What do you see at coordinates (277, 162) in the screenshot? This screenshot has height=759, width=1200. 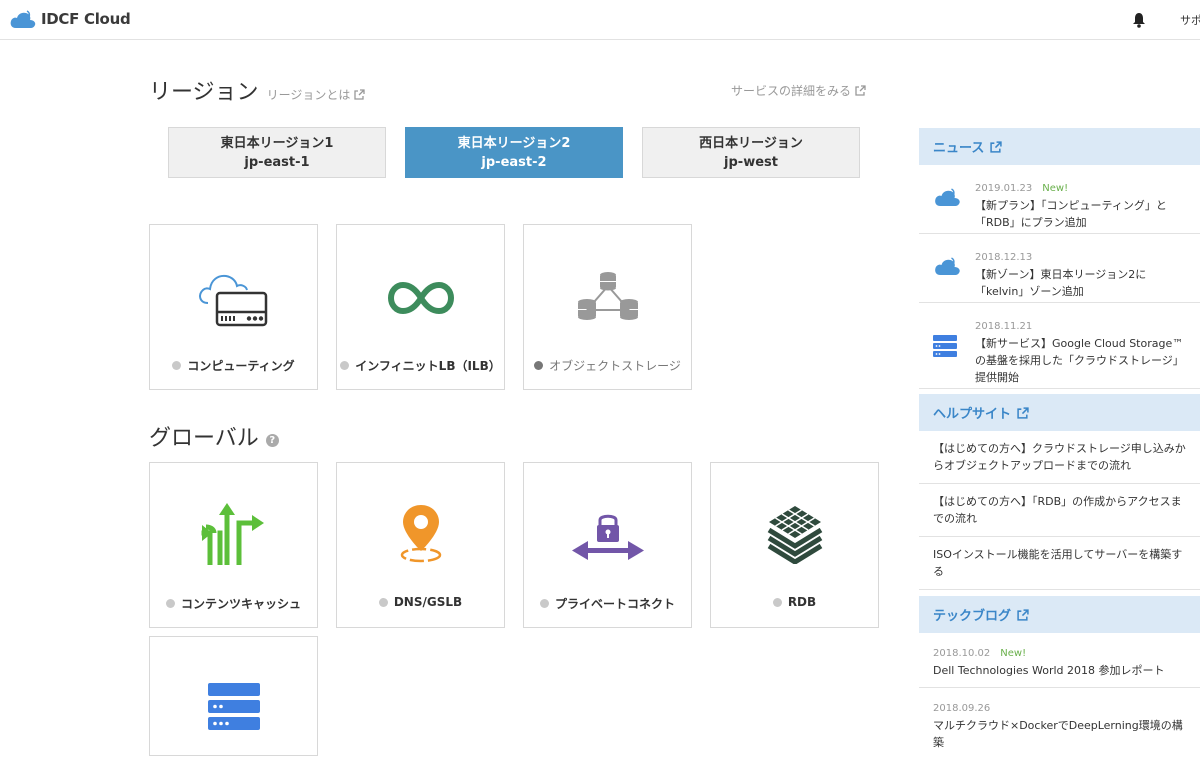 I see `region-tab-code: jp-east-1` at bounding box center [277, 162].